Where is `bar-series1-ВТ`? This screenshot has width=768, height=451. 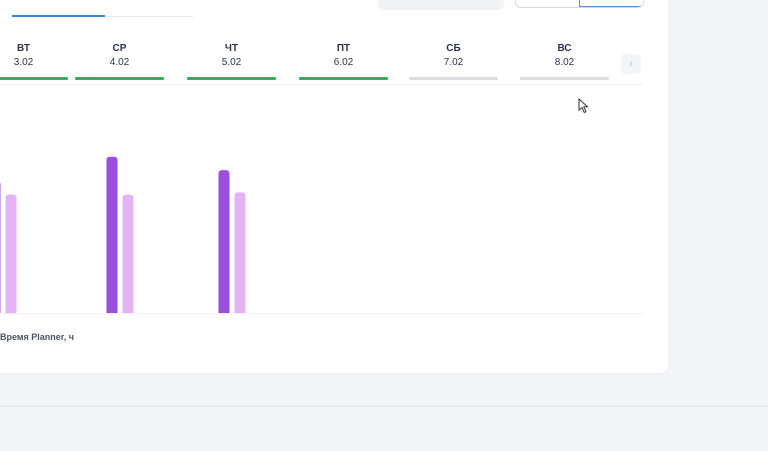 bar-series1-ВТ is located at coordinates (0, 248).